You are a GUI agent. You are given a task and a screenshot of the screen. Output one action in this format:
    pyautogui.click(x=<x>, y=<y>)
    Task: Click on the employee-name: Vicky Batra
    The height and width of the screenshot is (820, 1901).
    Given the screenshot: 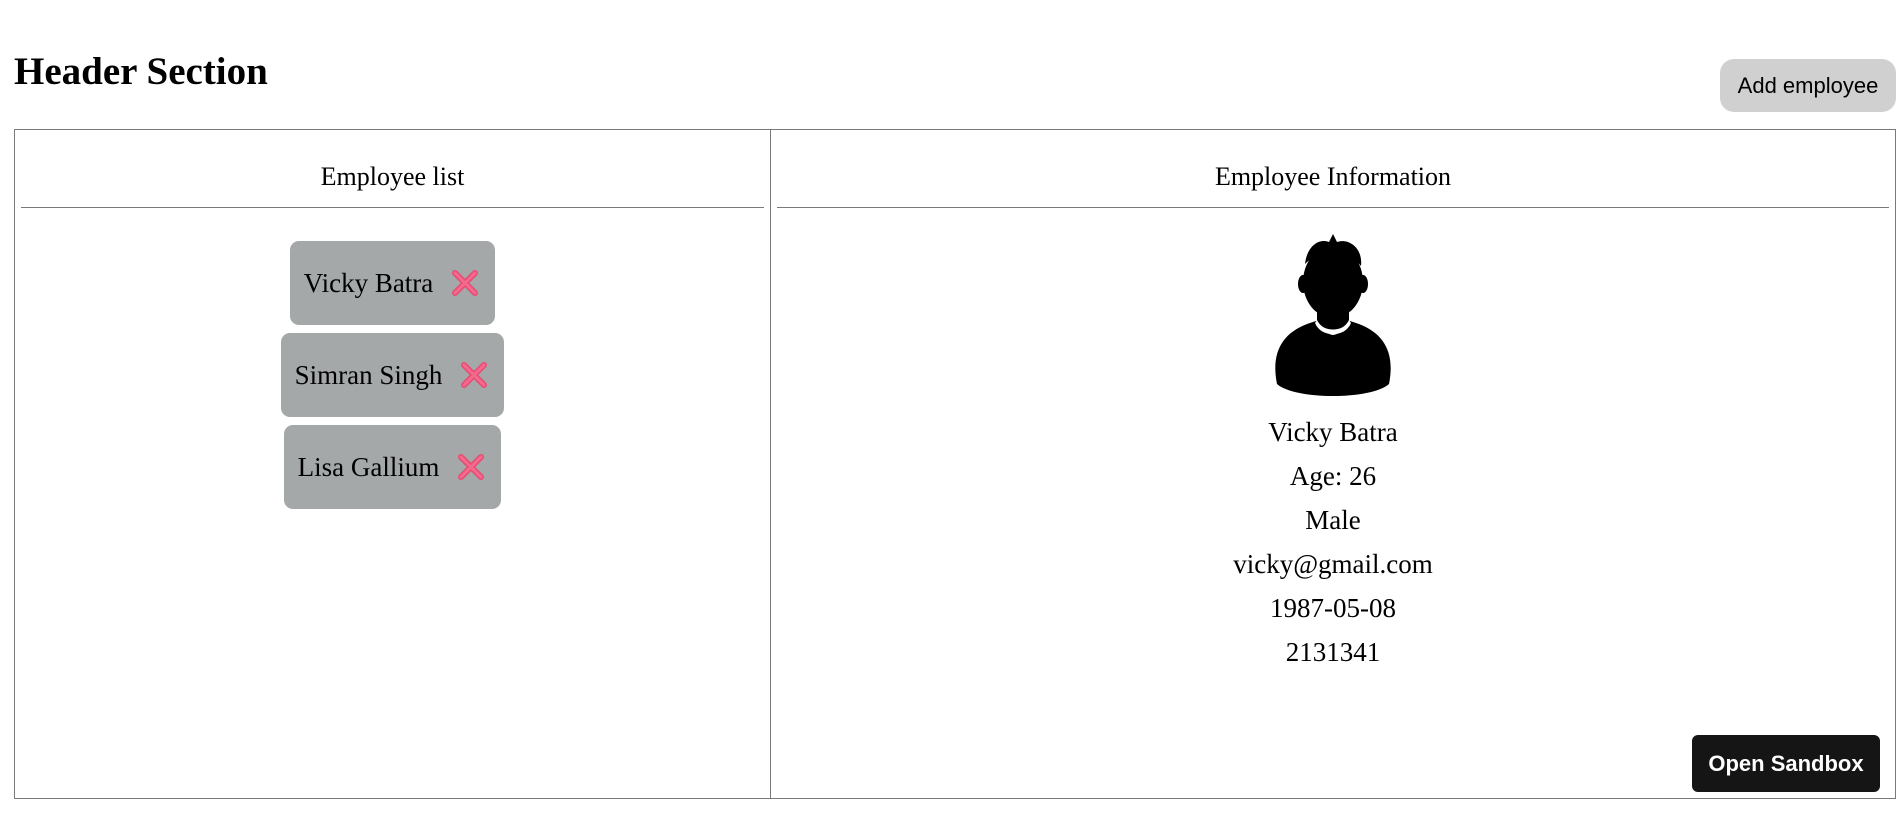 What is the action you would take?
    pyautogui.click(x=368, y=283)
    